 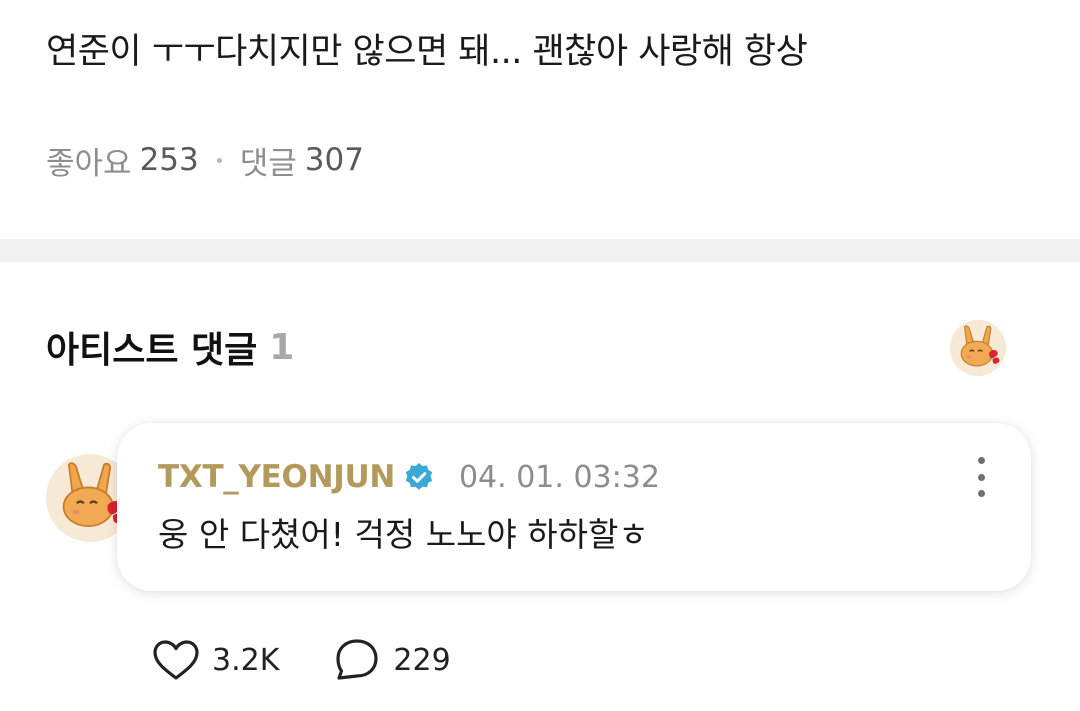 What do you see at coordinates (419, 476) in the screenshot?
I see `verified-check-icon` at bounding box center [419, 476].